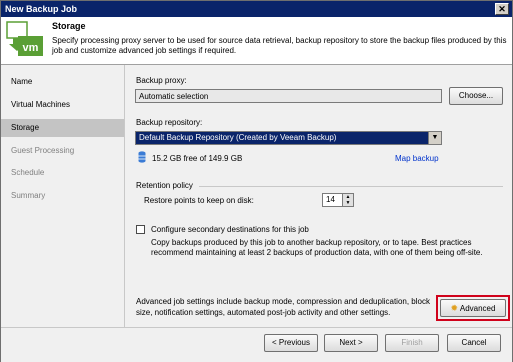 The image size is (513, 362). What do you see at coordinates (502, 9) in the screenshot?
I see `close-button: ✕` at bounding box center [502, 9].